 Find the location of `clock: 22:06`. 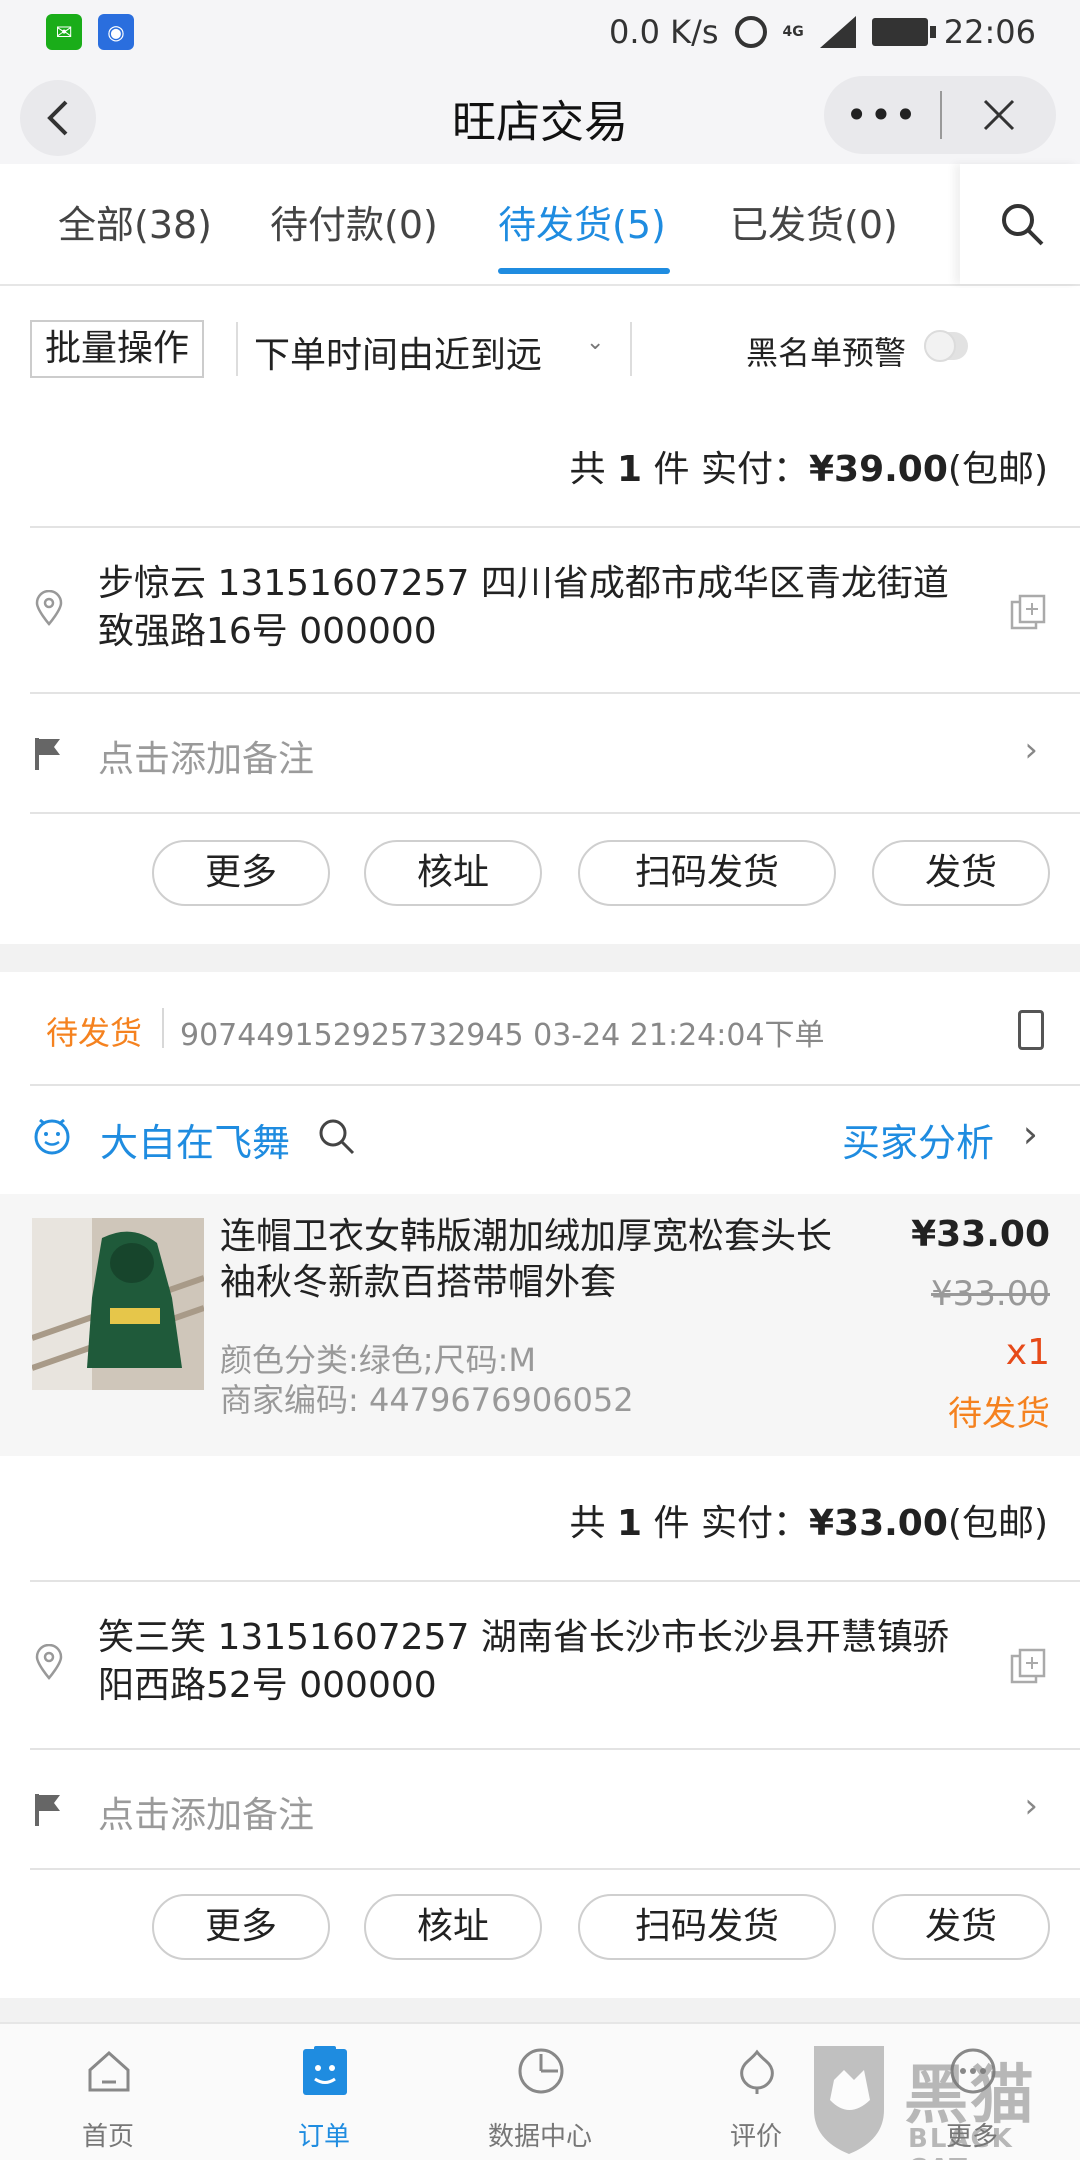

clock: 22:06 is located at coordinates (989, 32).